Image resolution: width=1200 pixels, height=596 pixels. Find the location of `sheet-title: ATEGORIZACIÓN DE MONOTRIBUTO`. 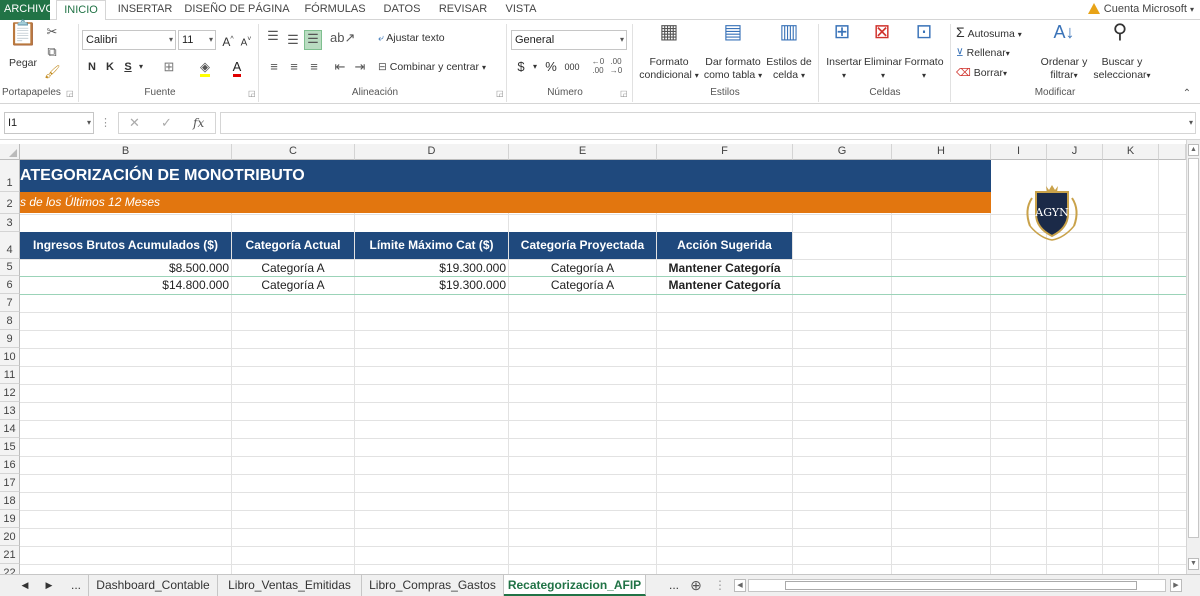

sheet-title: ATEGORIZACIÓN DE MONOTRIBUTO is located at coordinates (505, 176).